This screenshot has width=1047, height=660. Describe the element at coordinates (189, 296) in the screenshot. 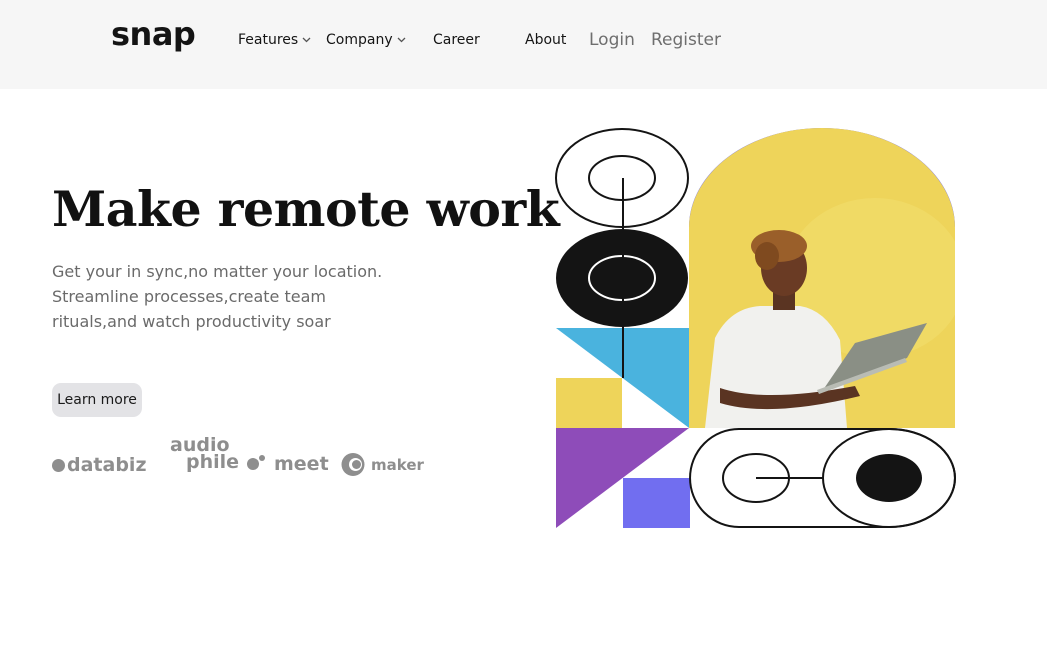

I see `hero-subtitle-line: Streamline processes,create team` at that location.